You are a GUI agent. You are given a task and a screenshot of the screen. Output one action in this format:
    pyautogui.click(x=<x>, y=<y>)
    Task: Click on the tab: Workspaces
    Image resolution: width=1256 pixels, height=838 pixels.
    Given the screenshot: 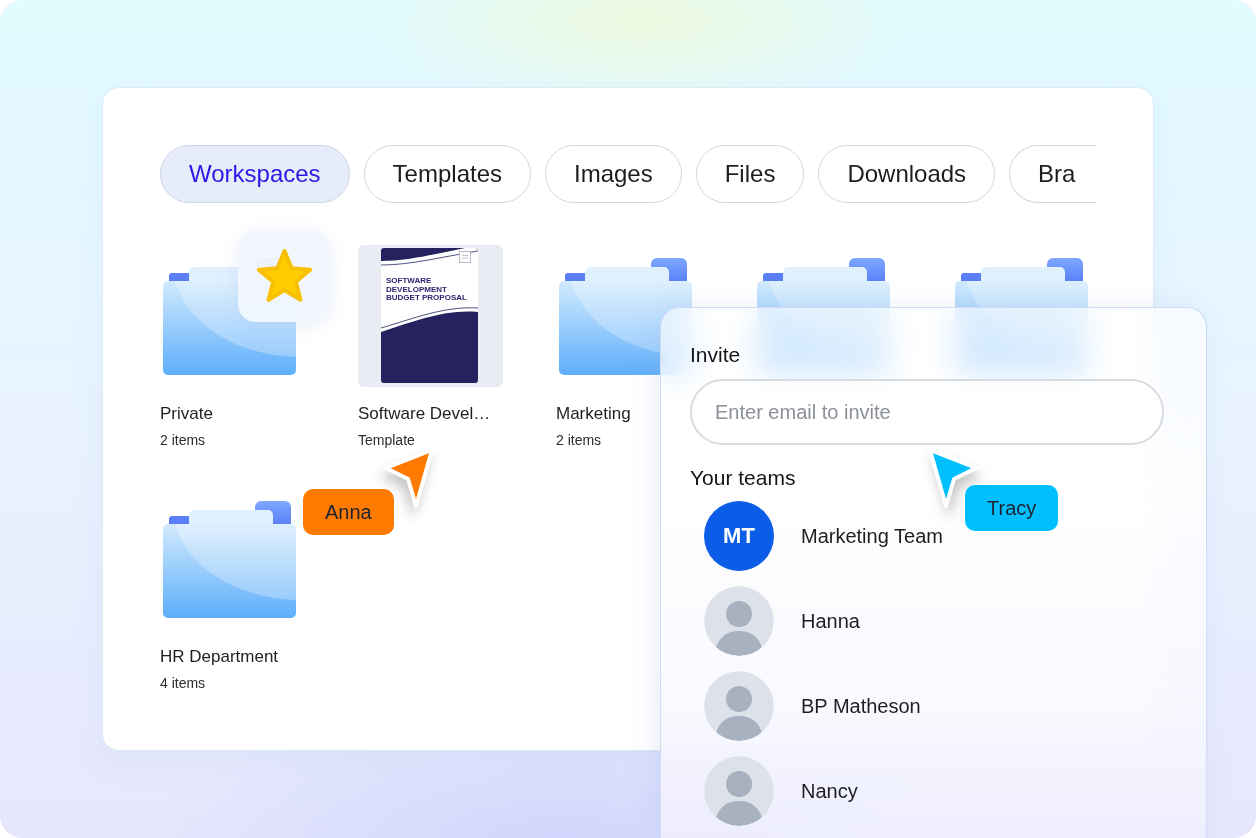 What is the action you would take?
    pyautogui.click(x=255, y=174)
    